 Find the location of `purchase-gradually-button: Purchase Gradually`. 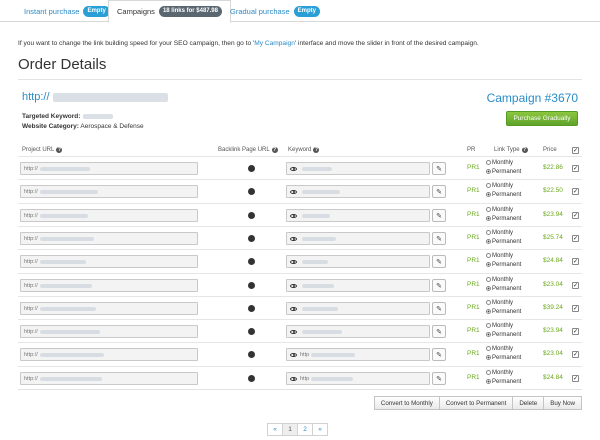

purchase-gradually-button: Purchase Gradually is located at coordinates (542, 118).